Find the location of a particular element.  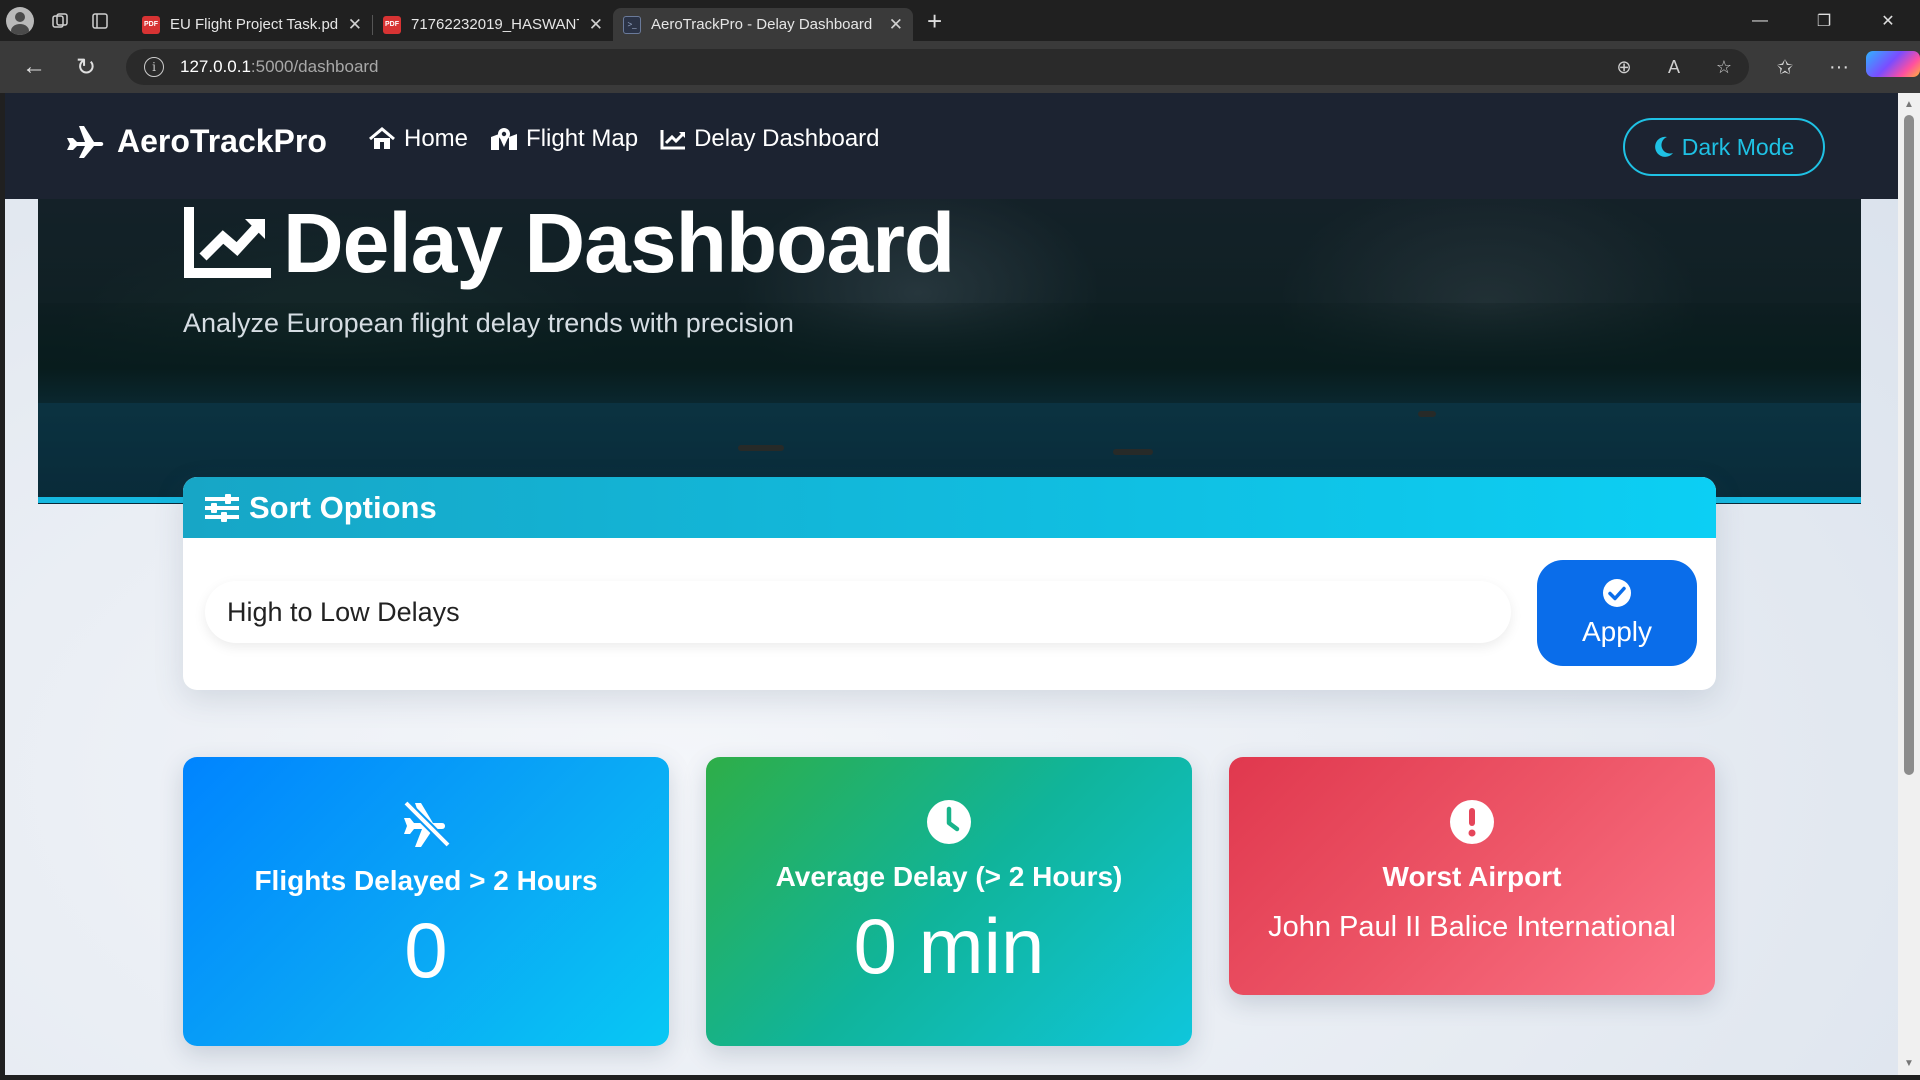

tab-actions-icon is located at coordinates (100, 20).